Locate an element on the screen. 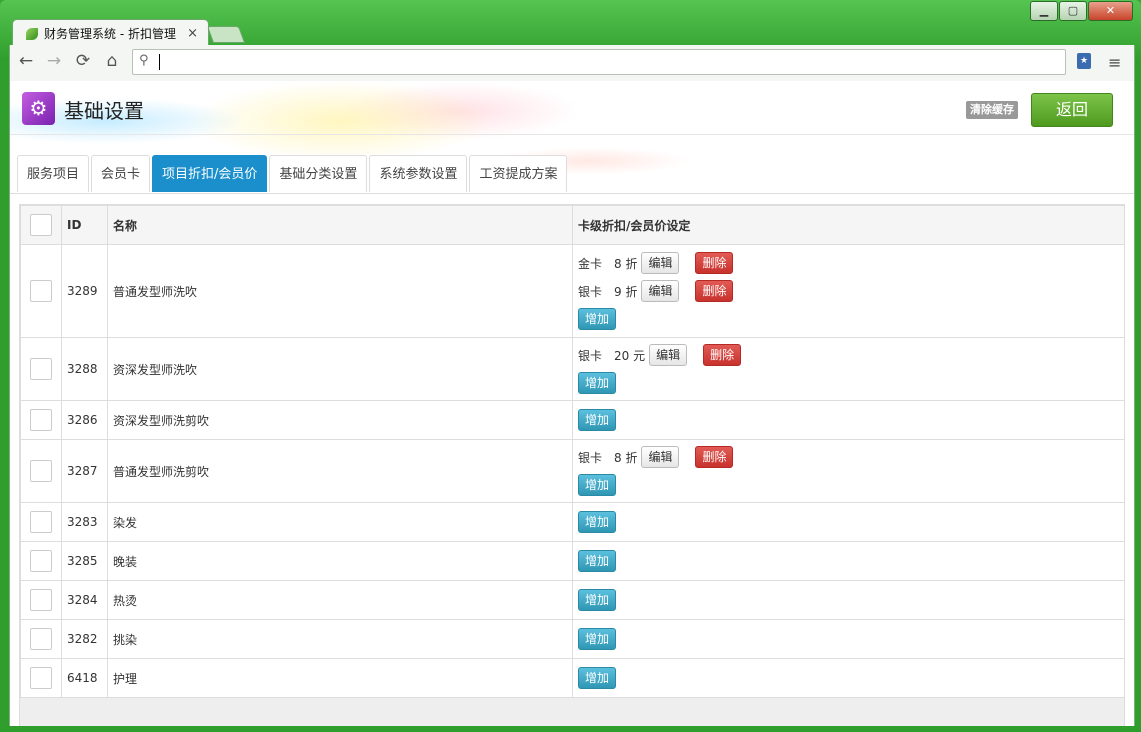 The height and width of the screenshot is (732, 1141). row-id: 3283 is located at coordinates (84, 522).